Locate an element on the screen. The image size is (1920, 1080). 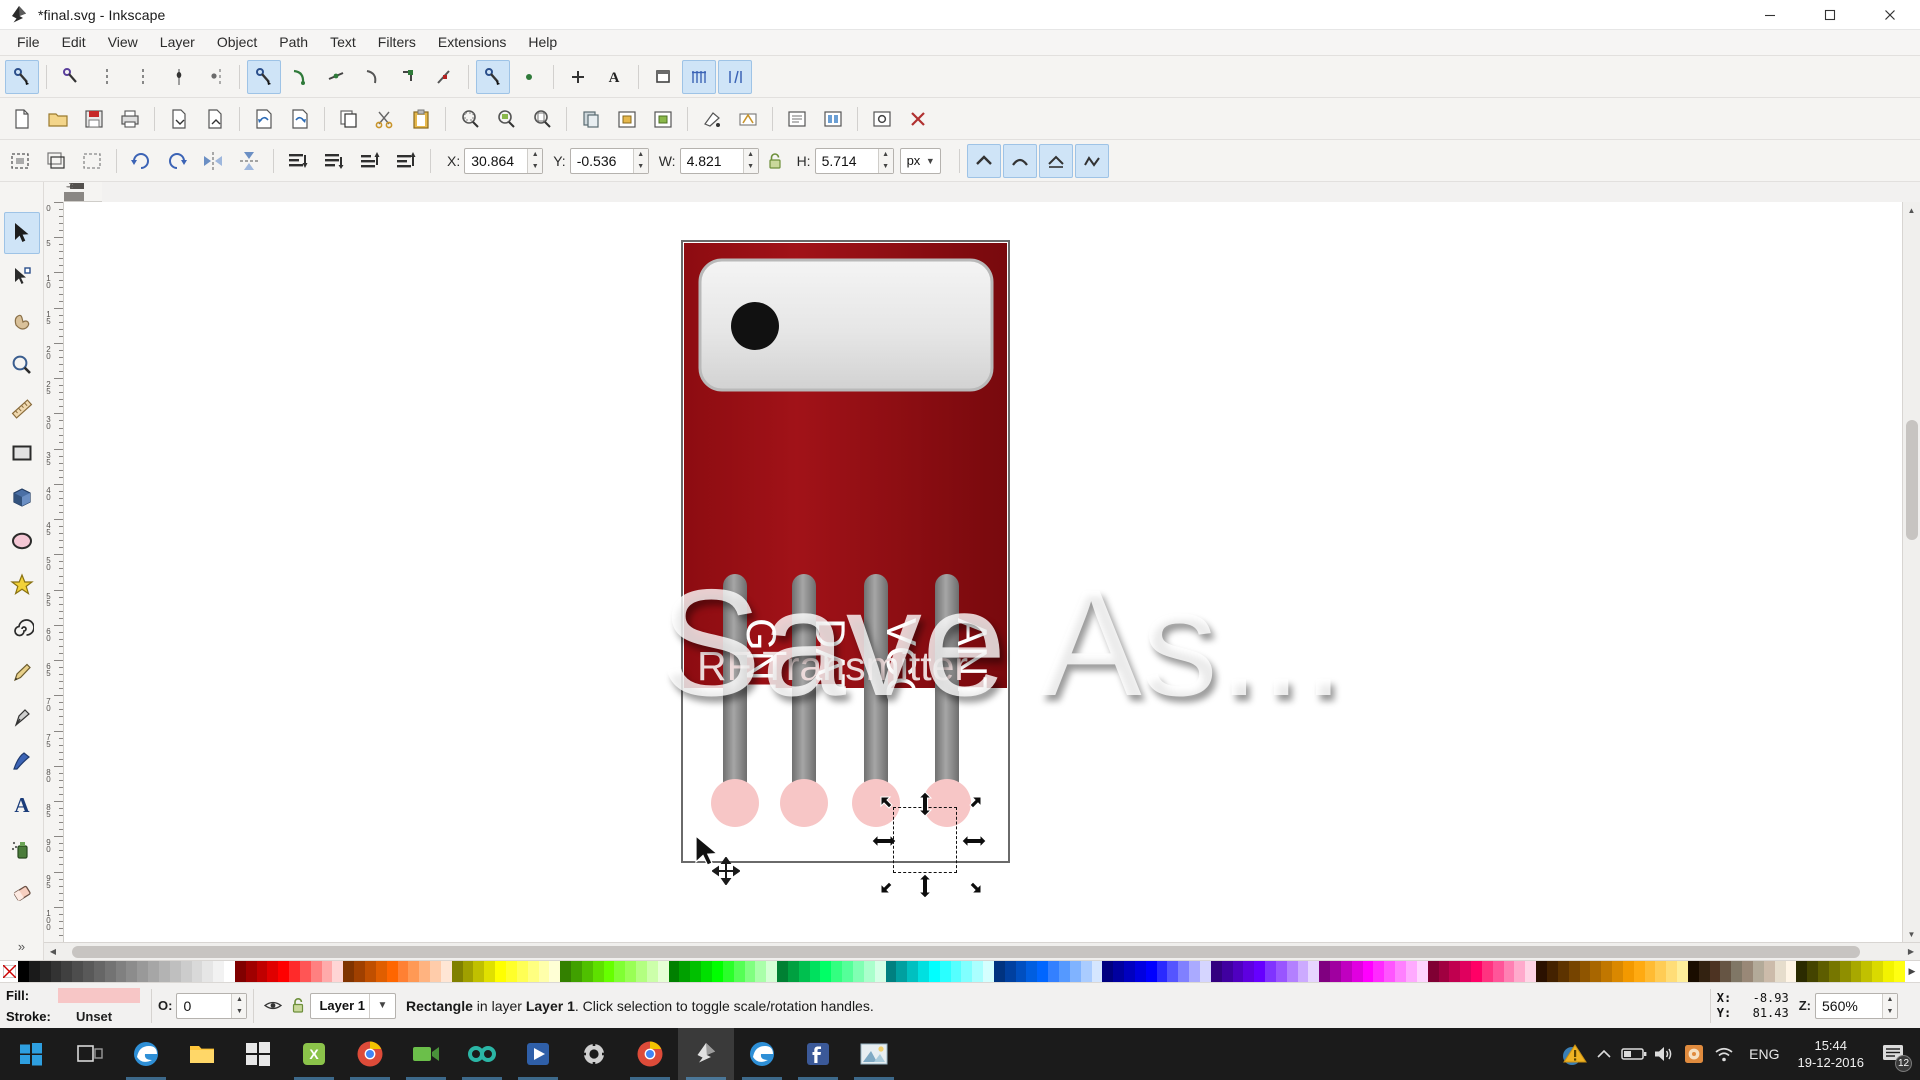
clock: 15:44 19-12-2016 is located at coordinates (1831, 1054).